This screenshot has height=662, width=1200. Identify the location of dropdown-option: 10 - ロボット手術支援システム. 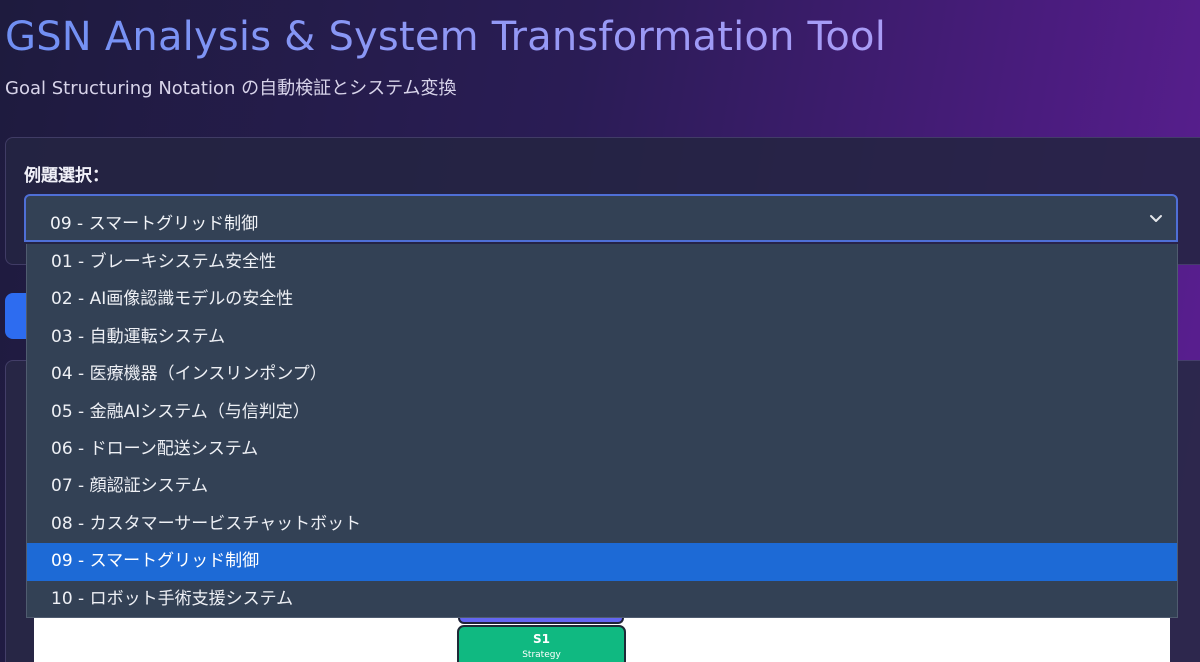
(602, 599).